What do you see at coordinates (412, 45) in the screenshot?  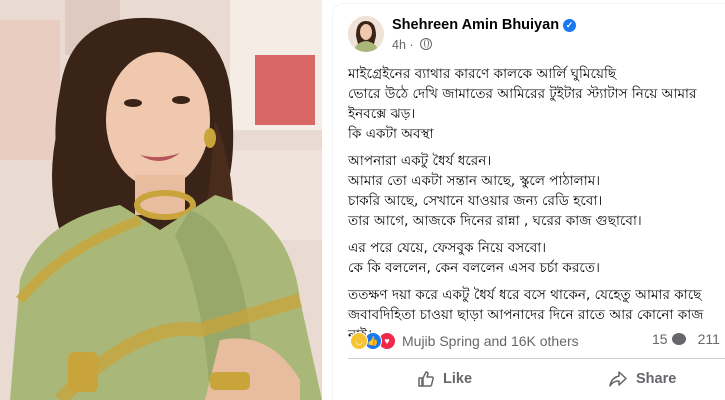 I see `post-meta: 4h ·` at bounding box center [412, 45].